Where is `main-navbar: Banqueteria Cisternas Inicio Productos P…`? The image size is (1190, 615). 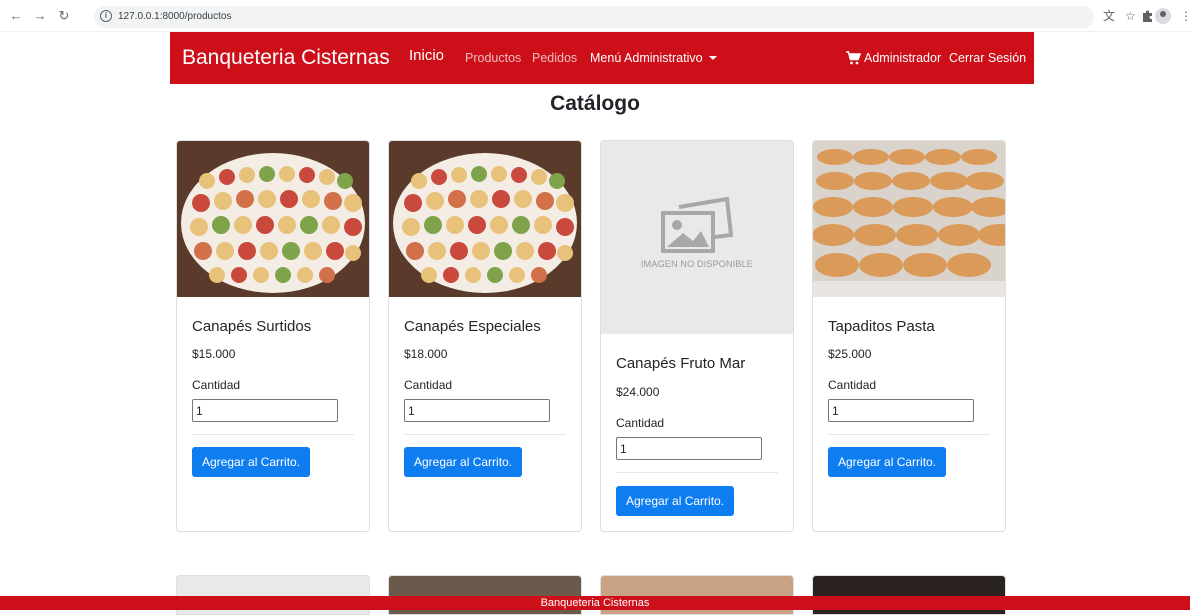 main-navbar: Banqueteria Cisternas Inicio Productos P… is located at coordinates (602, 58).